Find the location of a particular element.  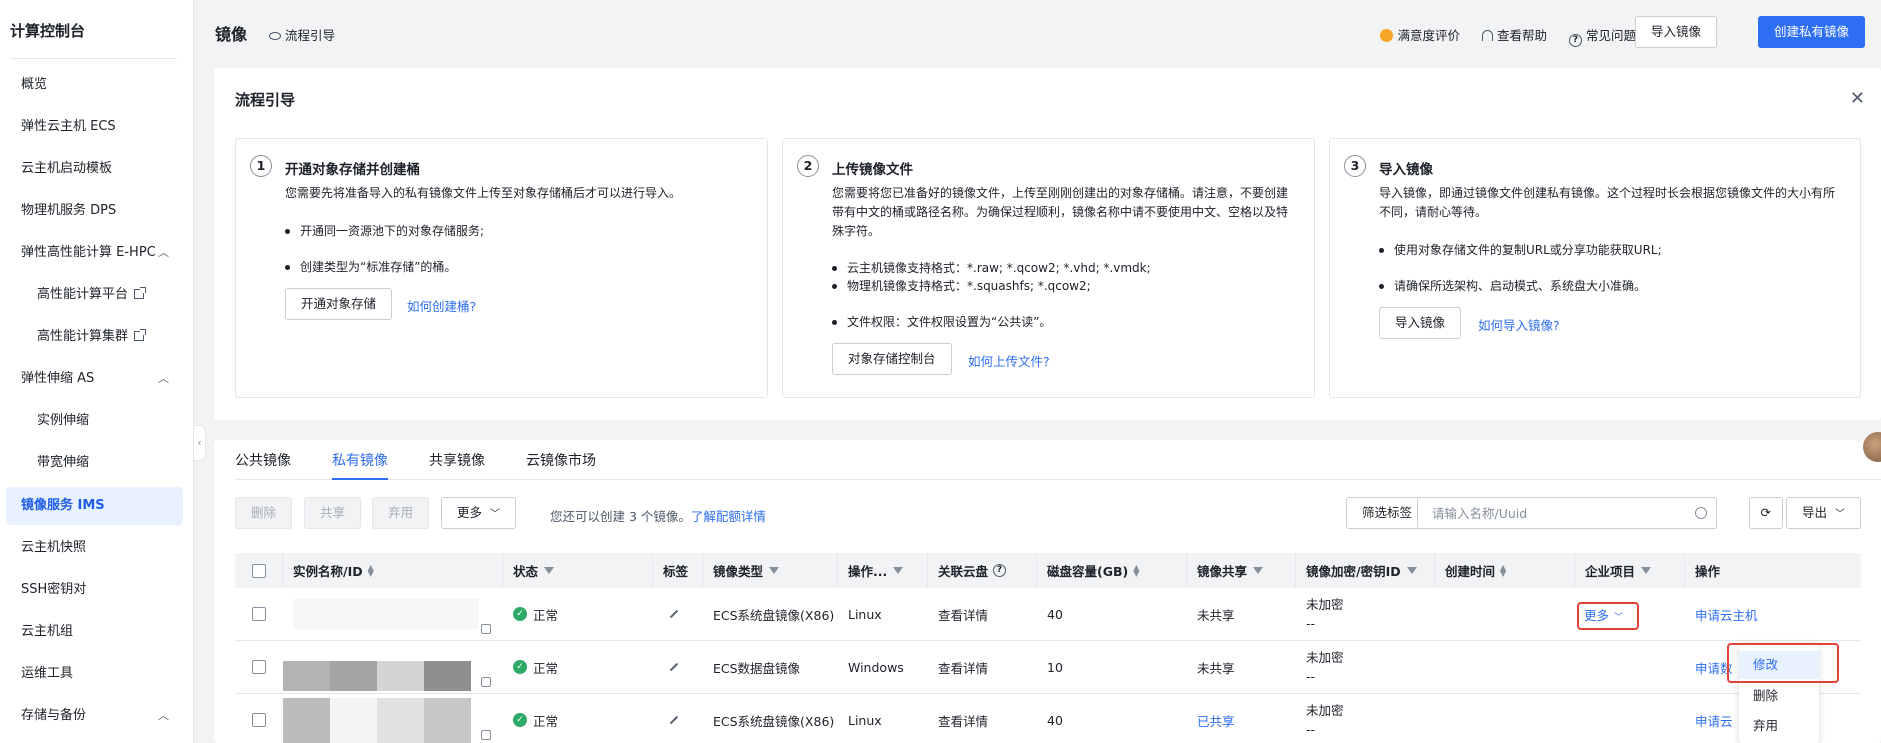

step-bullet: 创建类型为“标准存储”的桶。 is located at coordinates (517, 267).